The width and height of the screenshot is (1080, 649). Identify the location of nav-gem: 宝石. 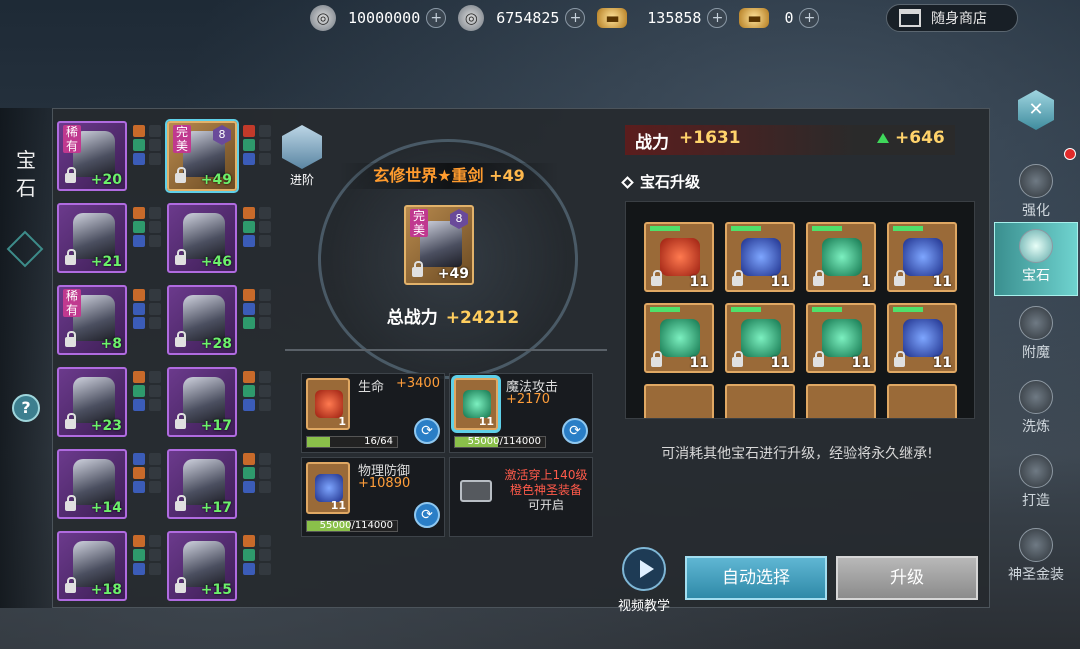
(1036, 259).